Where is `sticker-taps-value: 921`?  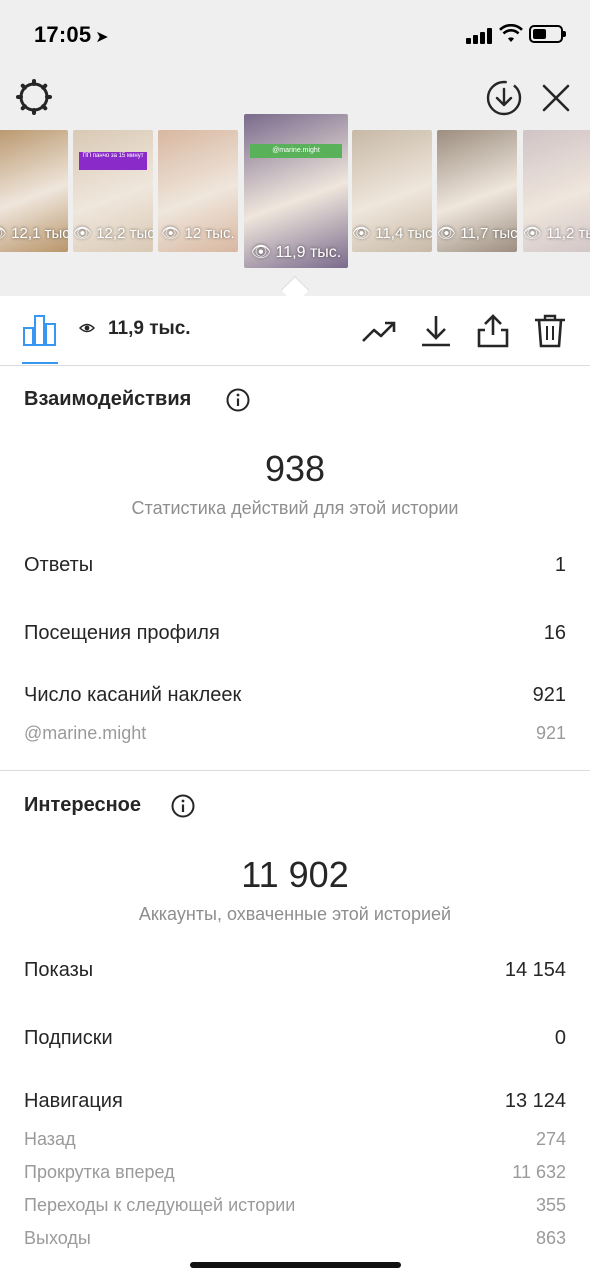
sticker-taps-value: 921 is located at coordinates (549, 695).